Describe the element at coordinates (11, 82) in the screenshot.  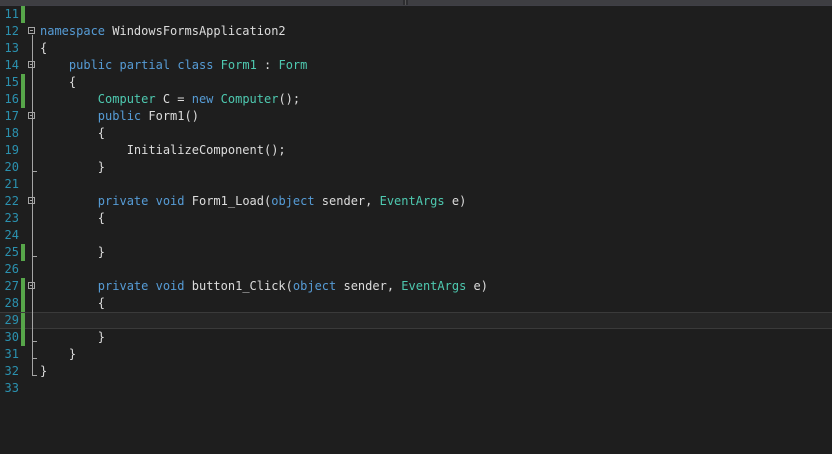
I see `line-number: 15` at that location.